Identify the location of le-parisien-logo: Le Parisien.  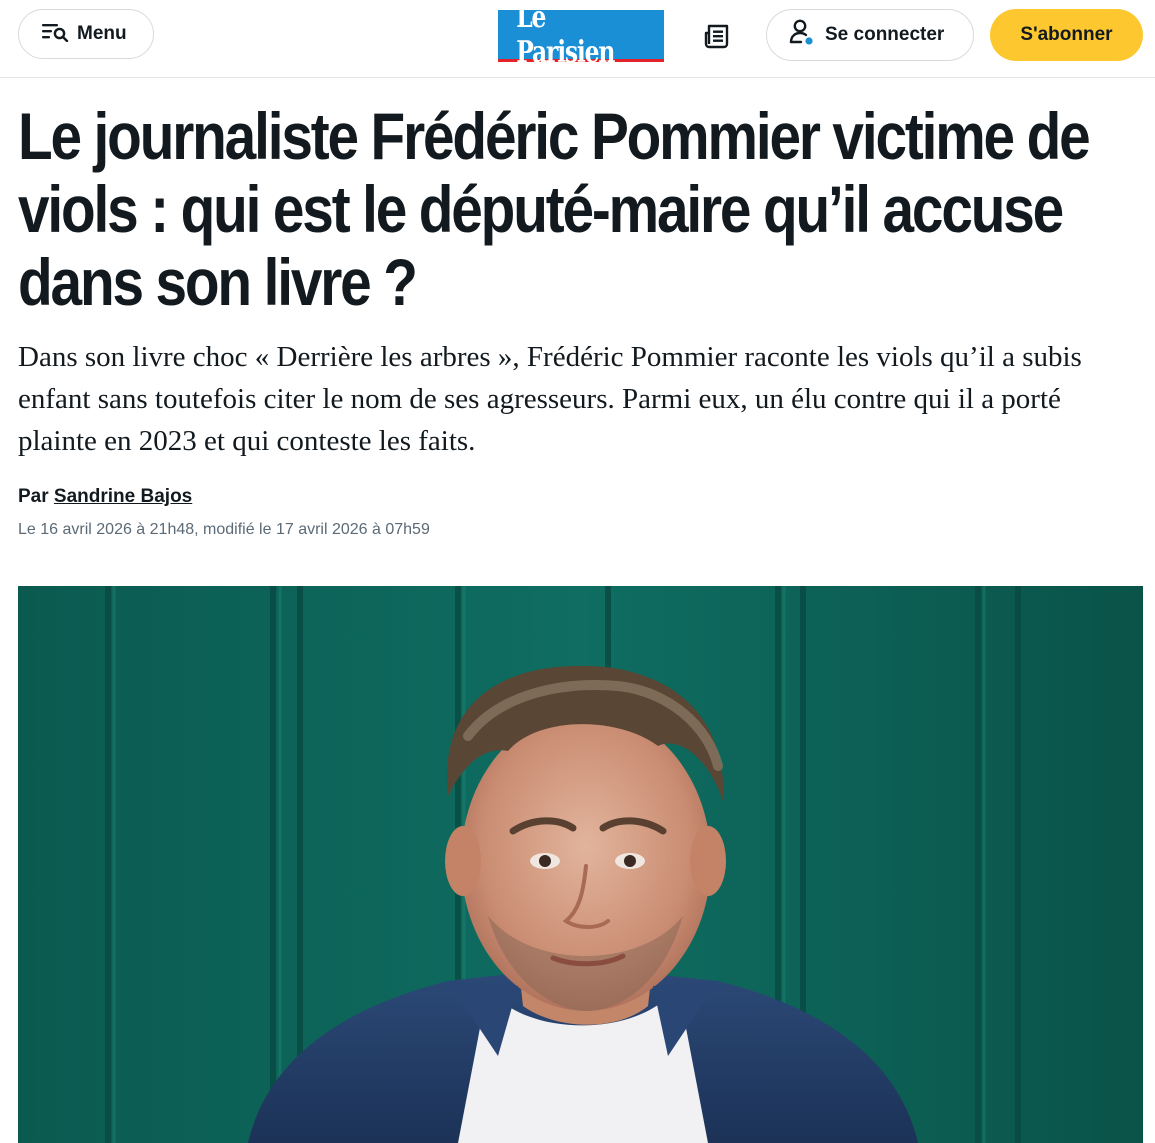
(581, 35).